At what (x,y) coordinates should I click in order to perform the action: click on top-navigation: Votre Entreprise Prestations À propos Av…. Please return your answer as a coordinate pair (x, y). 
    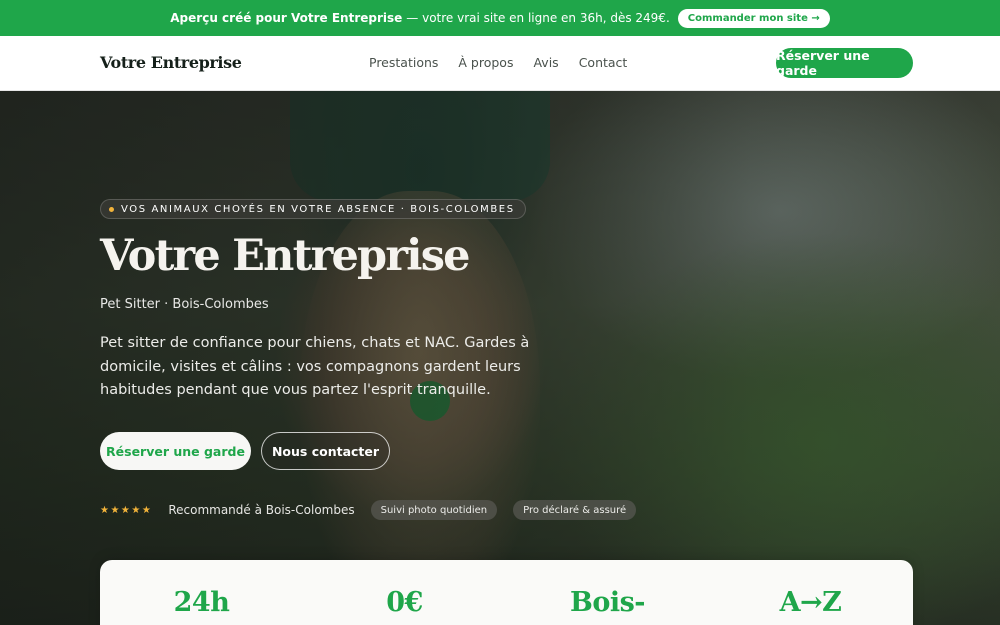
    Looking at the image, I should click on (500, 63).